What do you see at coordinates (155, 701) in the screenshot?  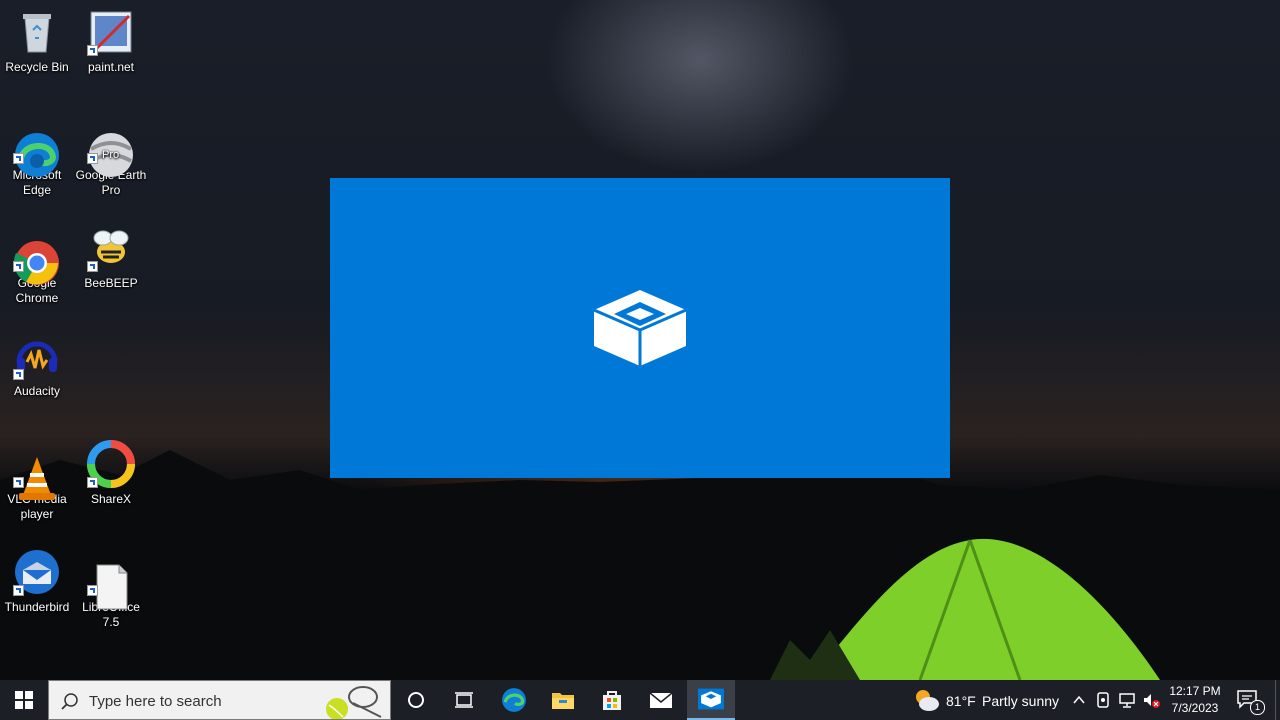 I see `search-placeholder: Type here to search` at bounding box center [155, 701].